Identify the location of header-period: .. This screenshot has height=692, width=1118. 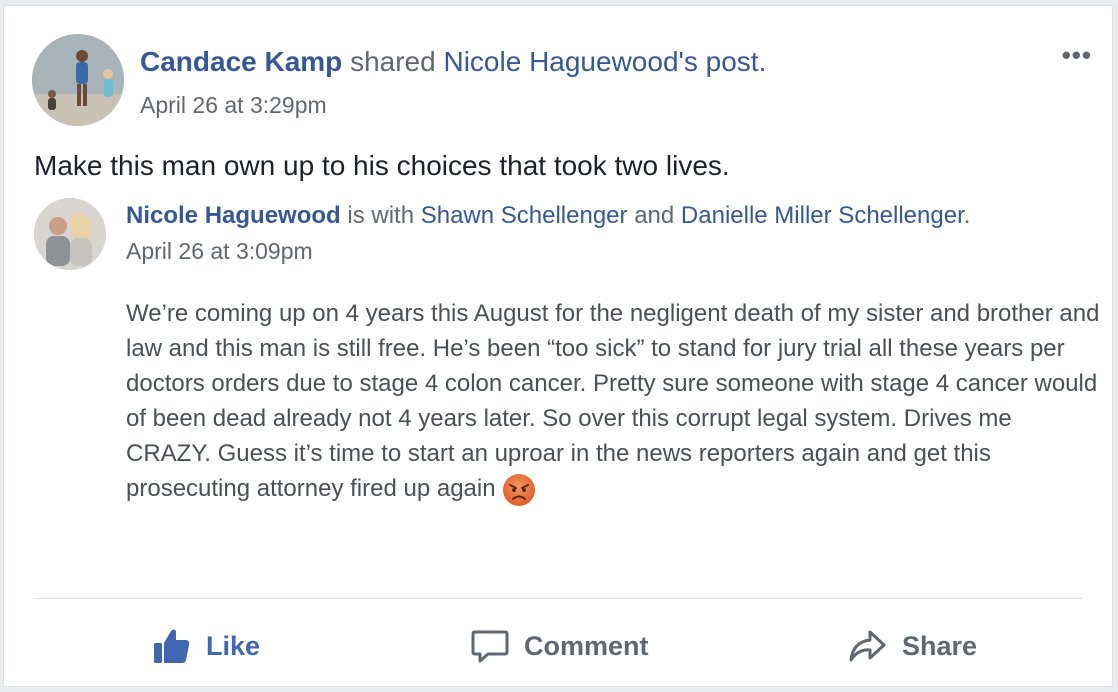
(967, 215).